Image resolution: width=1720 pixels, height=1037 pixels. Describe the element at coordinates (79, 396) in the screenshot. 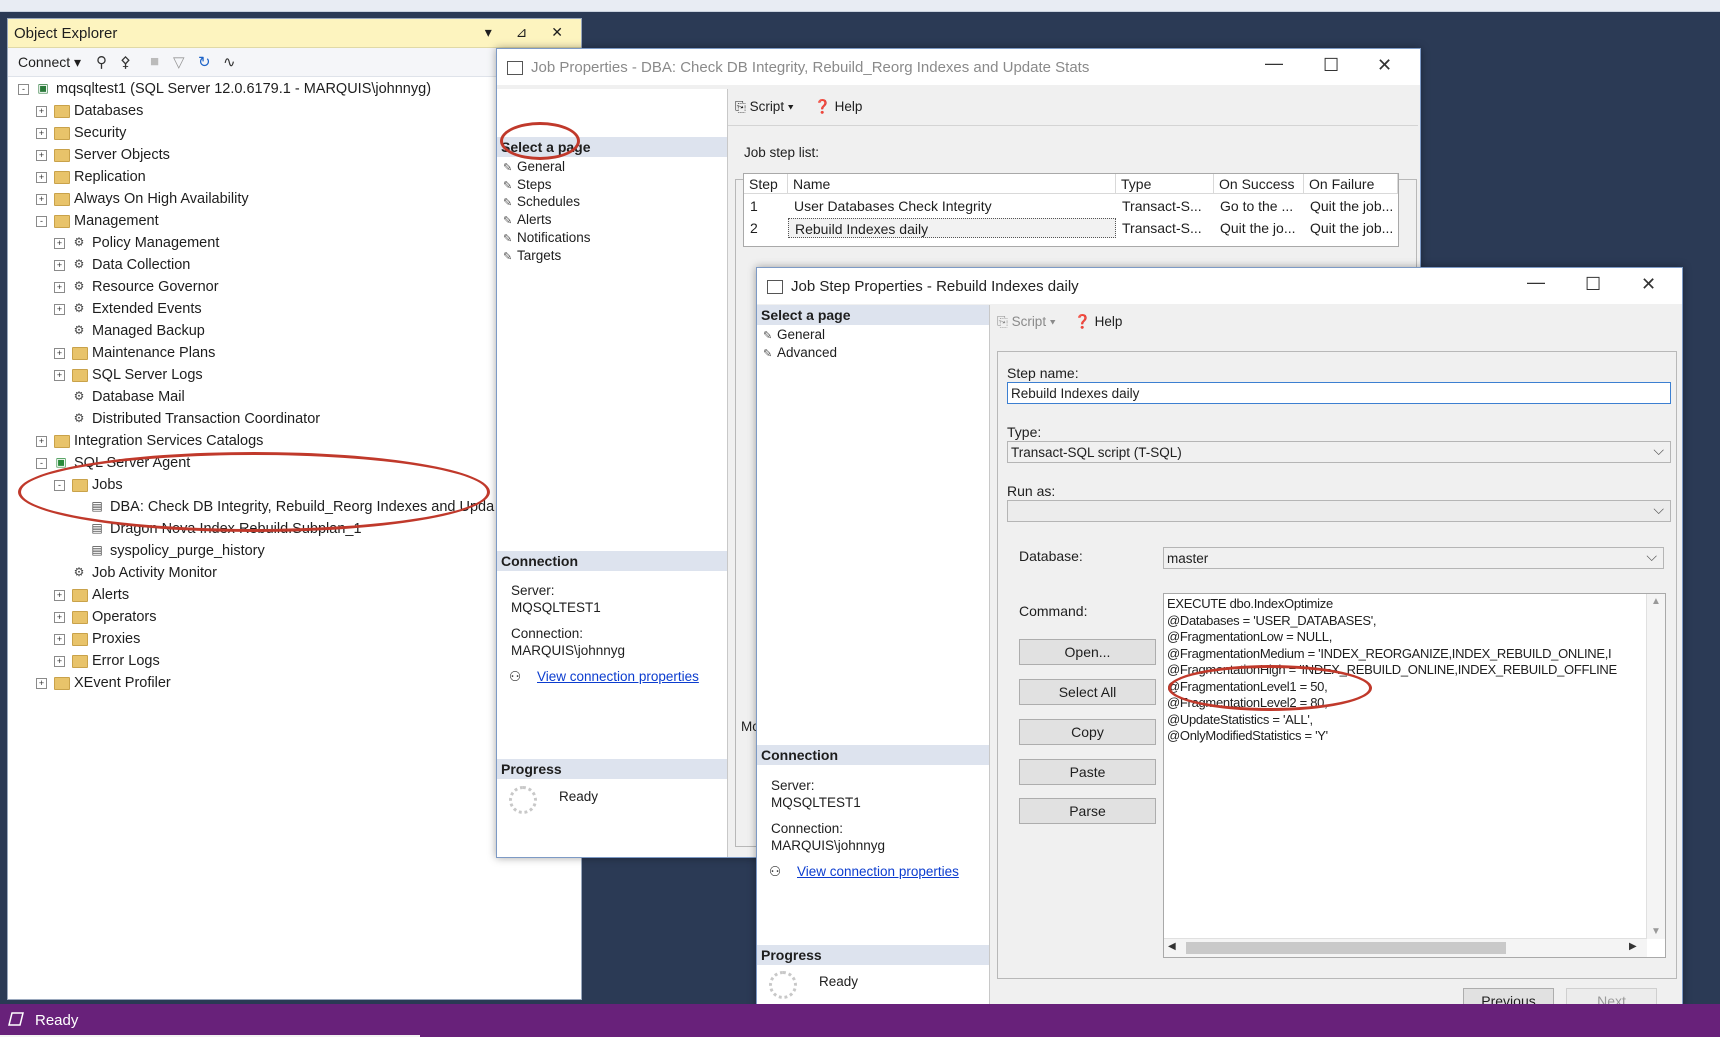

I see `node-icon: ⚙` at that location.